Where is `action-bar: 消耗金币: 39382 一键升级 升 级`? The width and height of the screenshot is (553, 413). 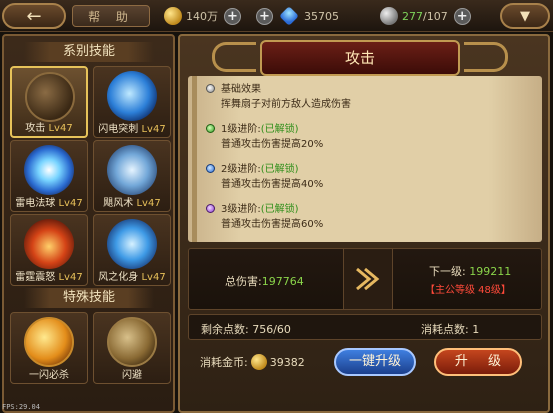 action-bar: 消耗金币: 39382 一键升级 升 级 is located at coordinates (365, 362).